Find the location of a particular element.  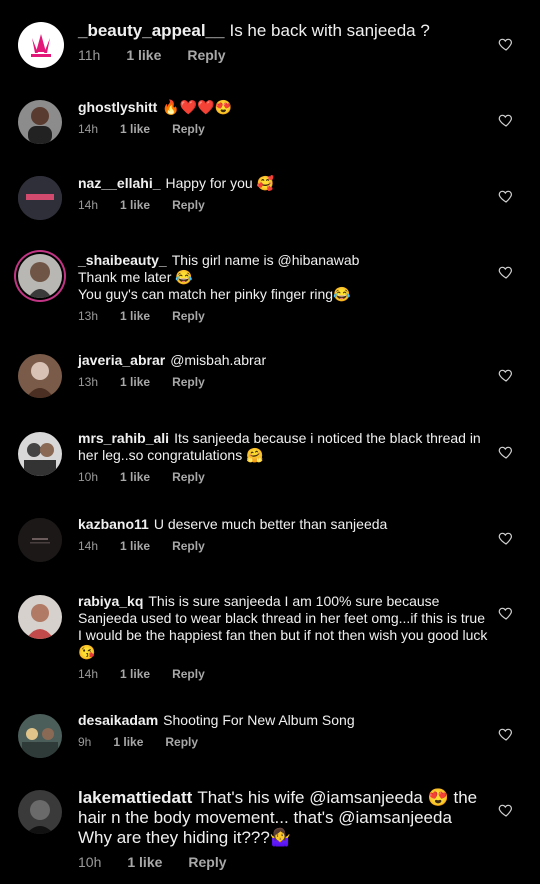

comment-text: naz__ellahi_ Happy for you 🥰 is located at coordinates (176, 183).